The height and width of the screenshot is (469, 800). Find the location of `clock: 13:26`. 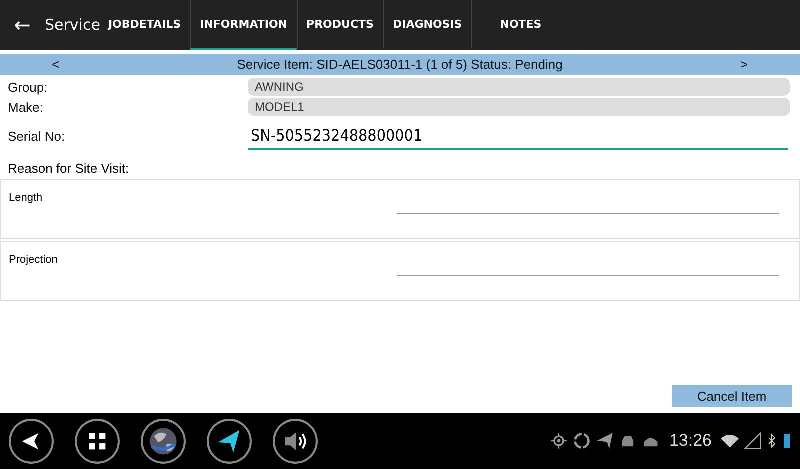

clock: 13:26 is located at coordinates (690, 441).